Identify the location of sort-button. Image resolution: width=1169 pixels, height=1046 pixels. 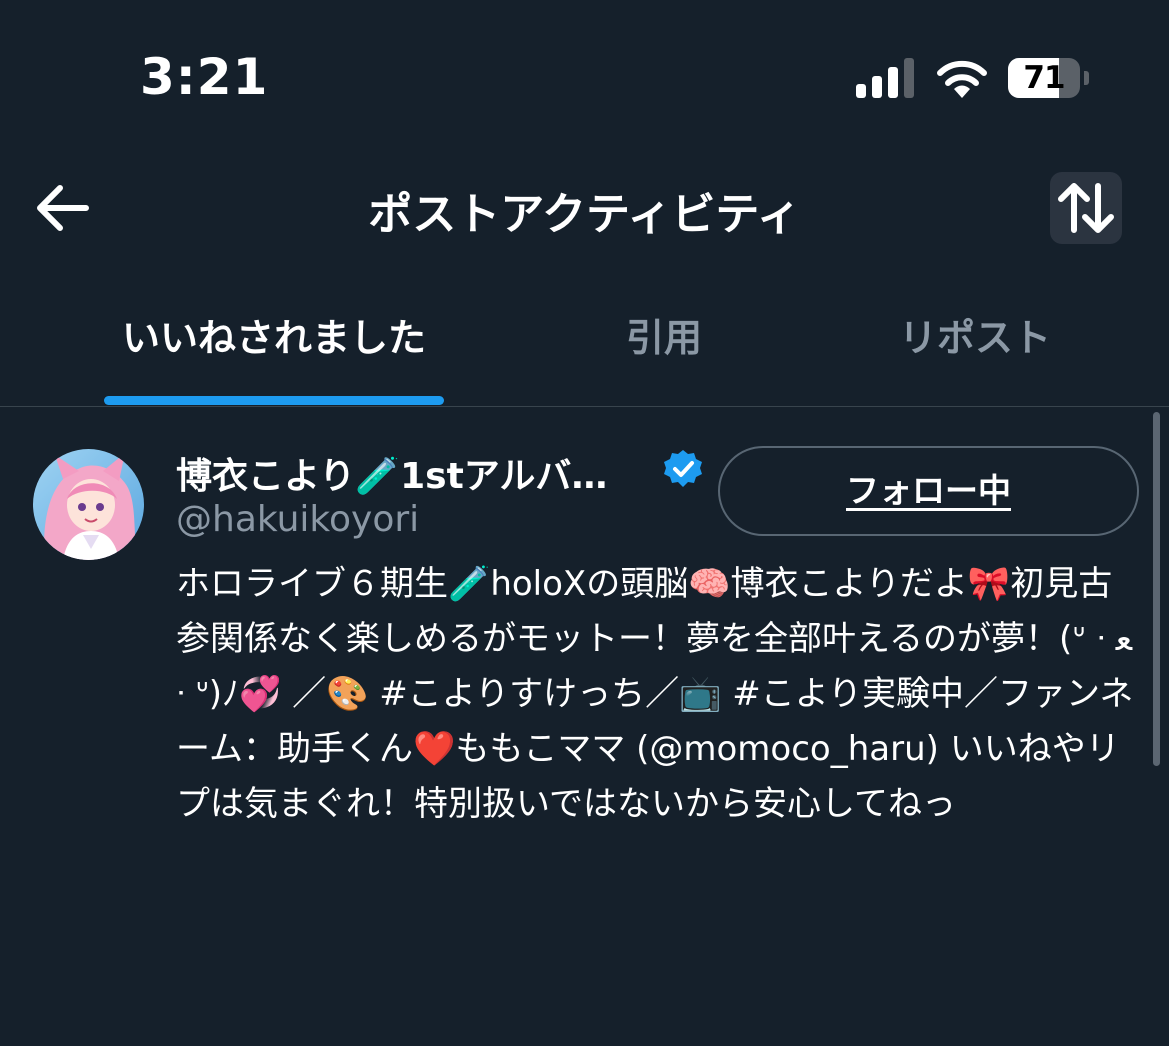
(1086, 208).